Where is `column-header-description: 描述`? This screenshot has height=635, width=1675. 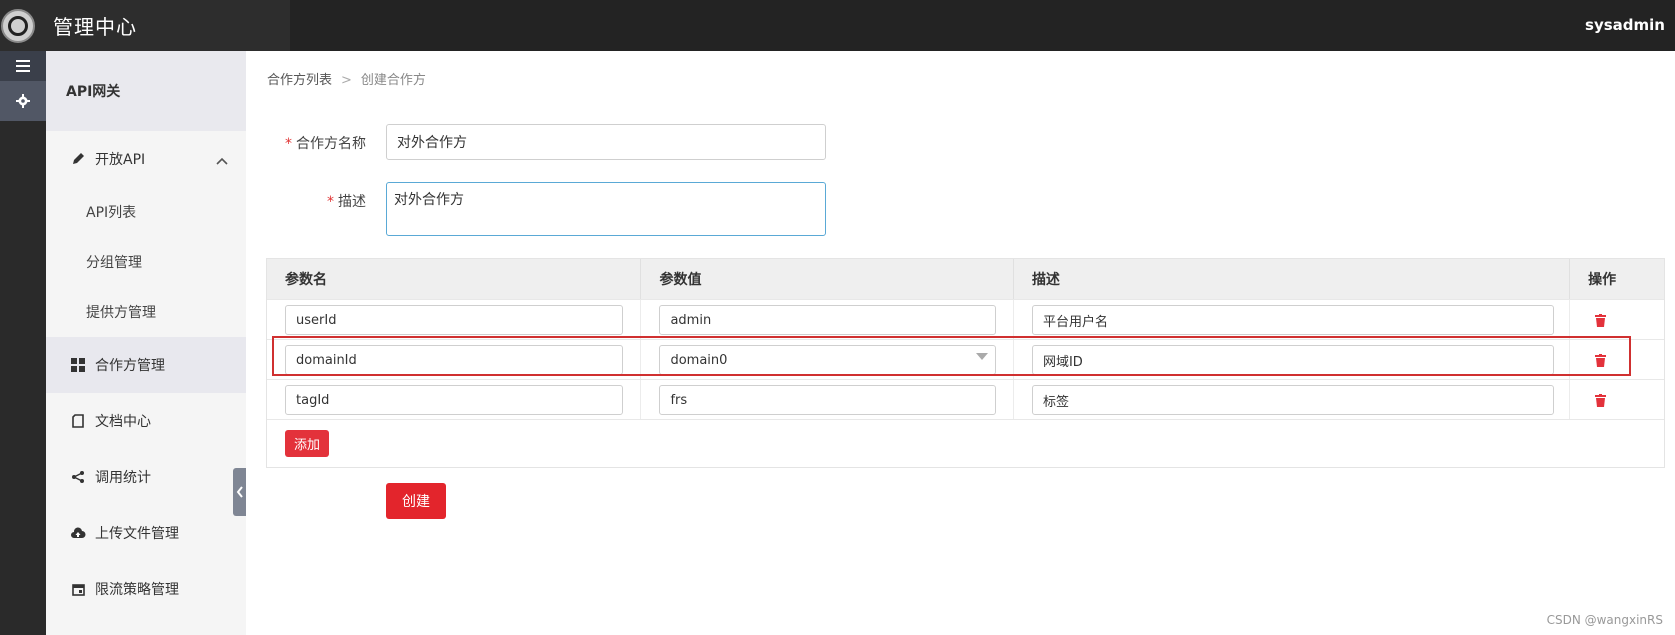 column-header-description: 描述 is located at coordinates (1292, 279).